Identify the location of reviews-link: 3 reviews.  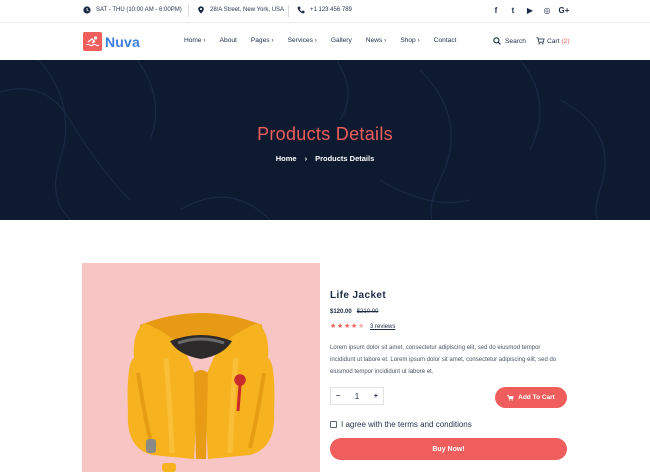
(382, 327).